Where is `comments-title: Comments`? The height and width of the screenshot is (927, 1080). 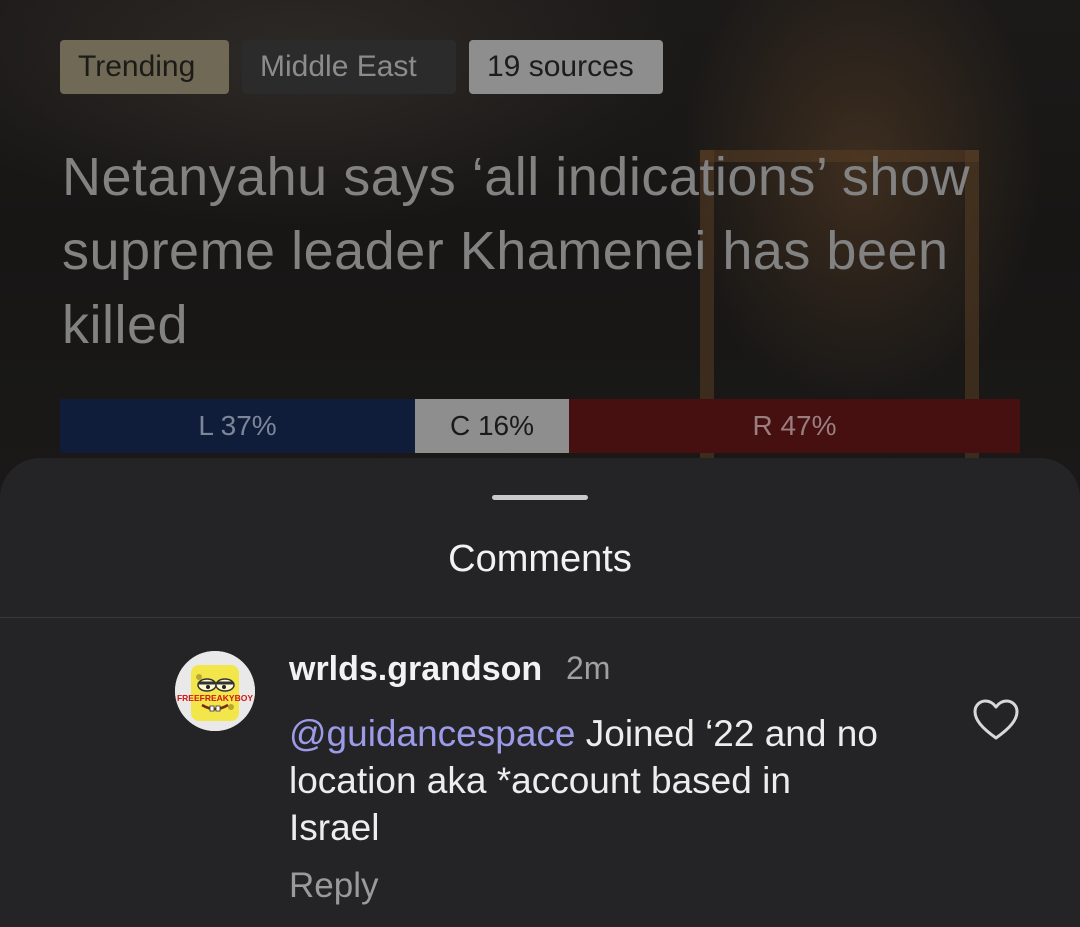 comments-title: Comments is located at coordinates (540, 559).